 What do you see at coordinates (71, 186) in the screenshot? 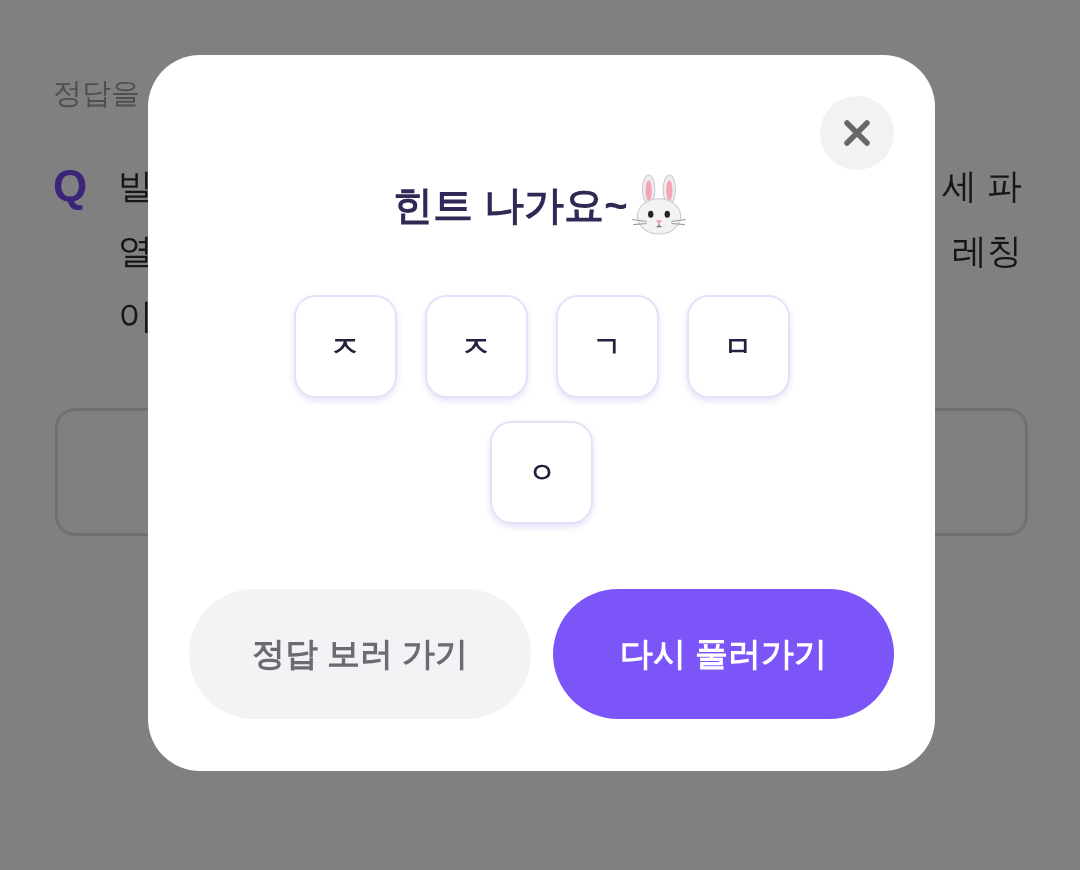
I see `question-mark: Q` at bounding box center [71, 186].